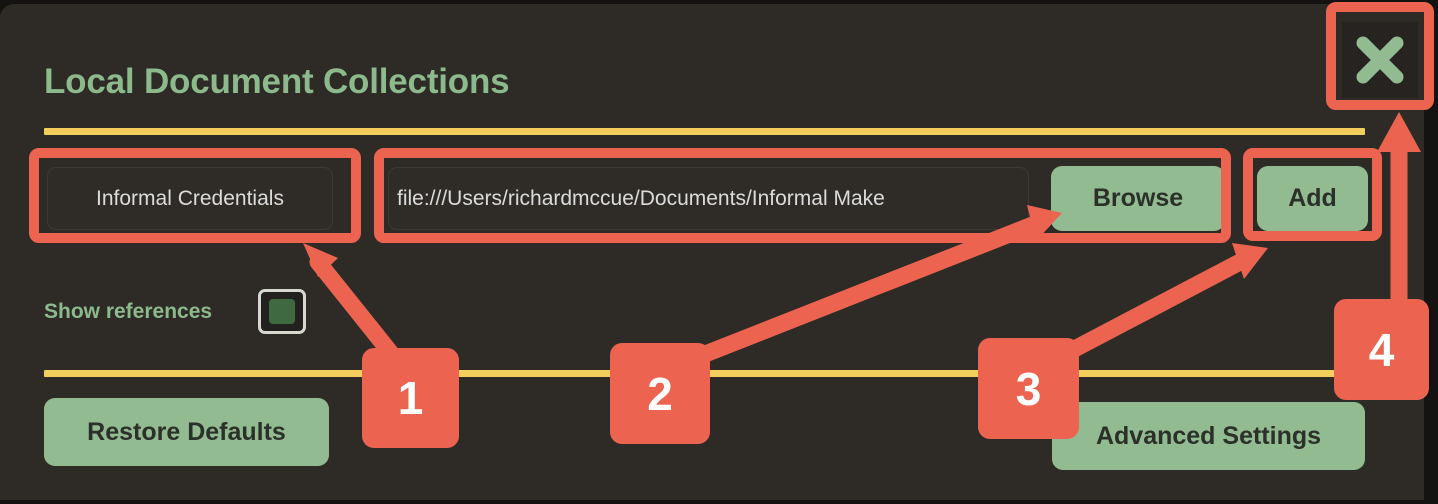  Describe the element at coordinates (1312, 198) in the screenshot. I see `add-button: Add` at that location.